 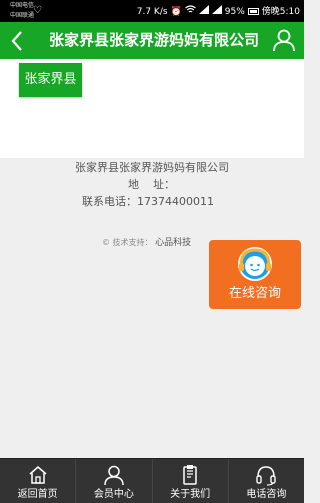 I want to click on tab-phone-label: 电话咨询, so click(x=266, y=494).